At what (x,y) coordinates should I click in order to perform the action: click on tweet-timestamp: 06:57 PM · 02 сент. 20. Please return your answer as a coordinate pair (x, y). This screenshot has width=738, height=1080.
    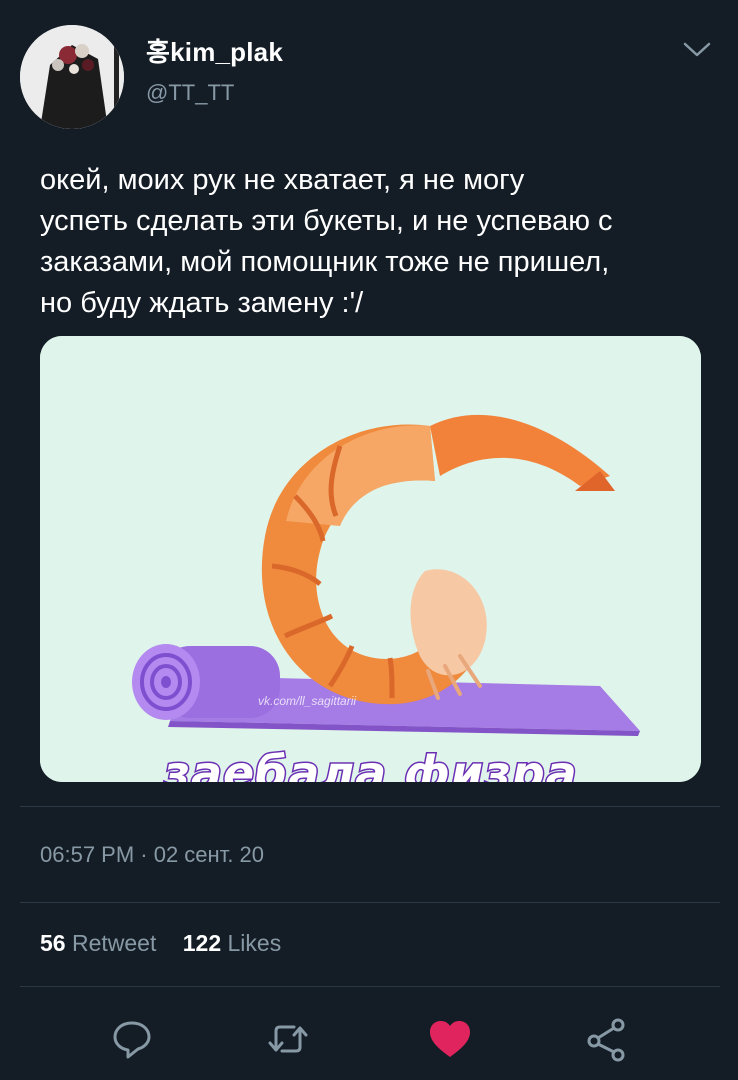
    Looking at the image, I should click on (152, 855).